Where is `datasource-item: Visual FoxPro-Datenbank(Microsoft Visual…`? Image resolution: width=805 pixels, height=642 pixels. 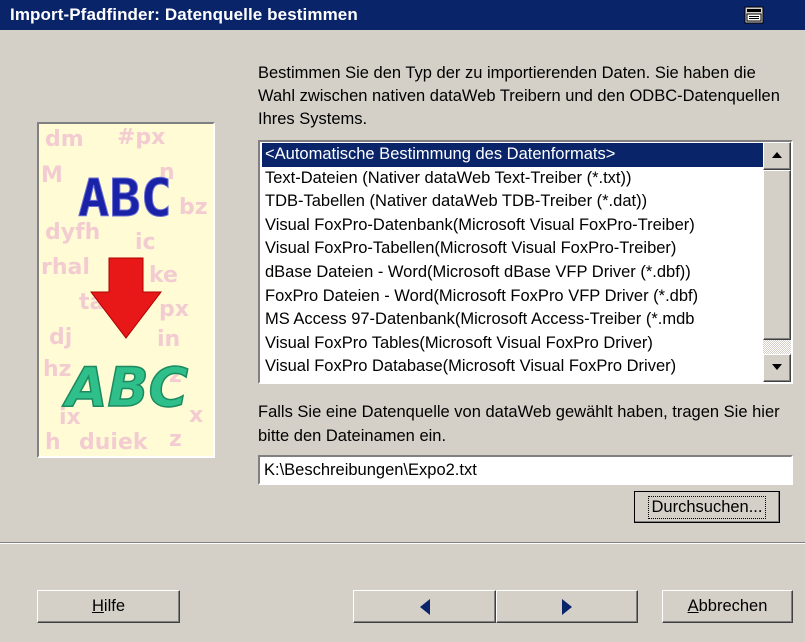
datasource-item: Visual FoxPro-Datenbank(Microsoft Visual… is located at coordinates (513, 226).